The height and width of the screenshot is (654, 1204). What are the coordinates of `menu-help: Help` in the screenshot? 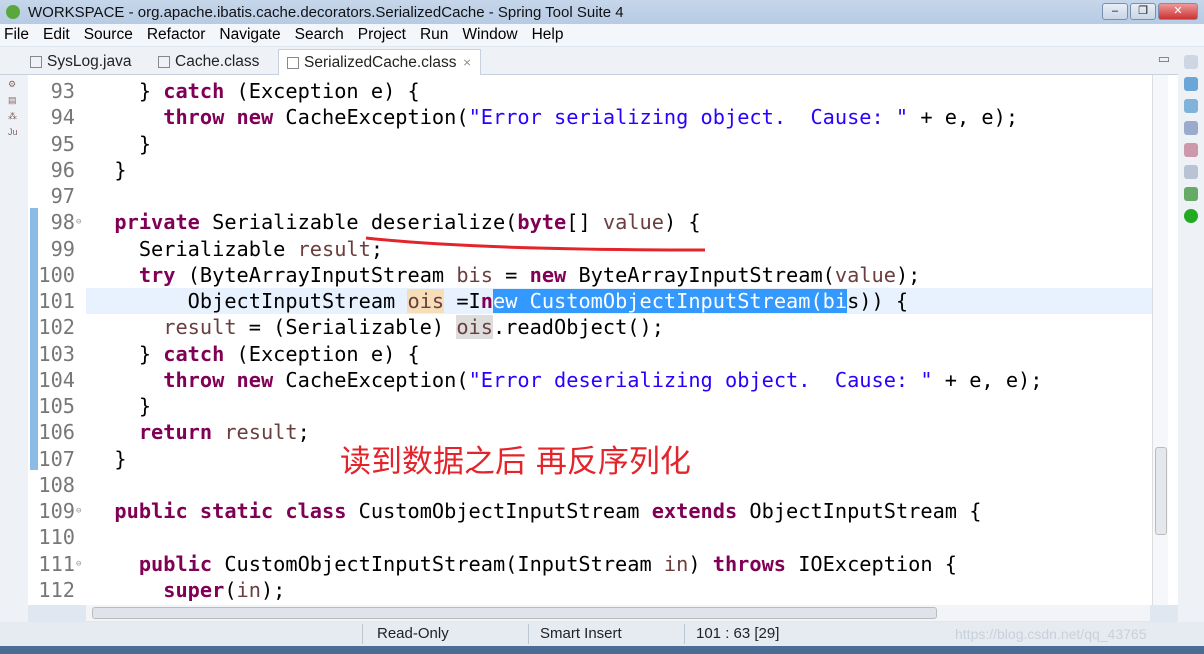 It's located at (547, 35).